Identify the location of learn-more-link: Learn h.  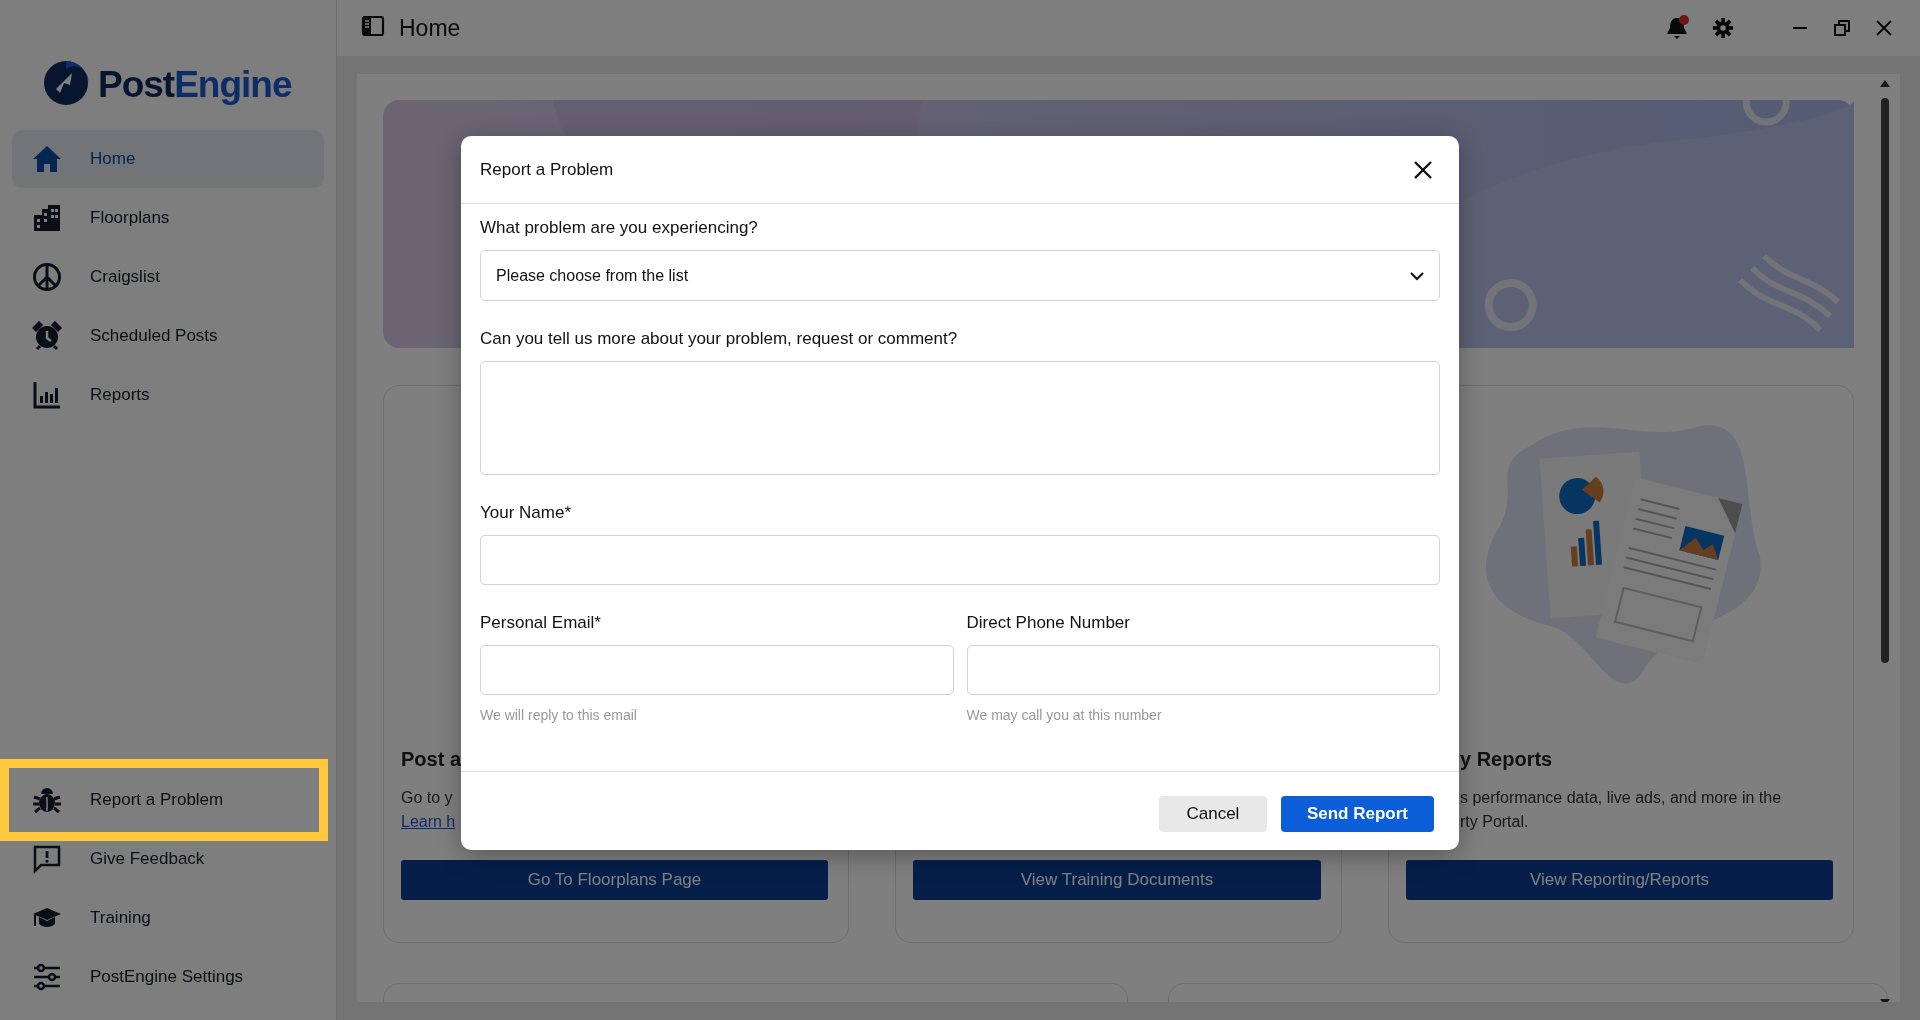
(428, 822).